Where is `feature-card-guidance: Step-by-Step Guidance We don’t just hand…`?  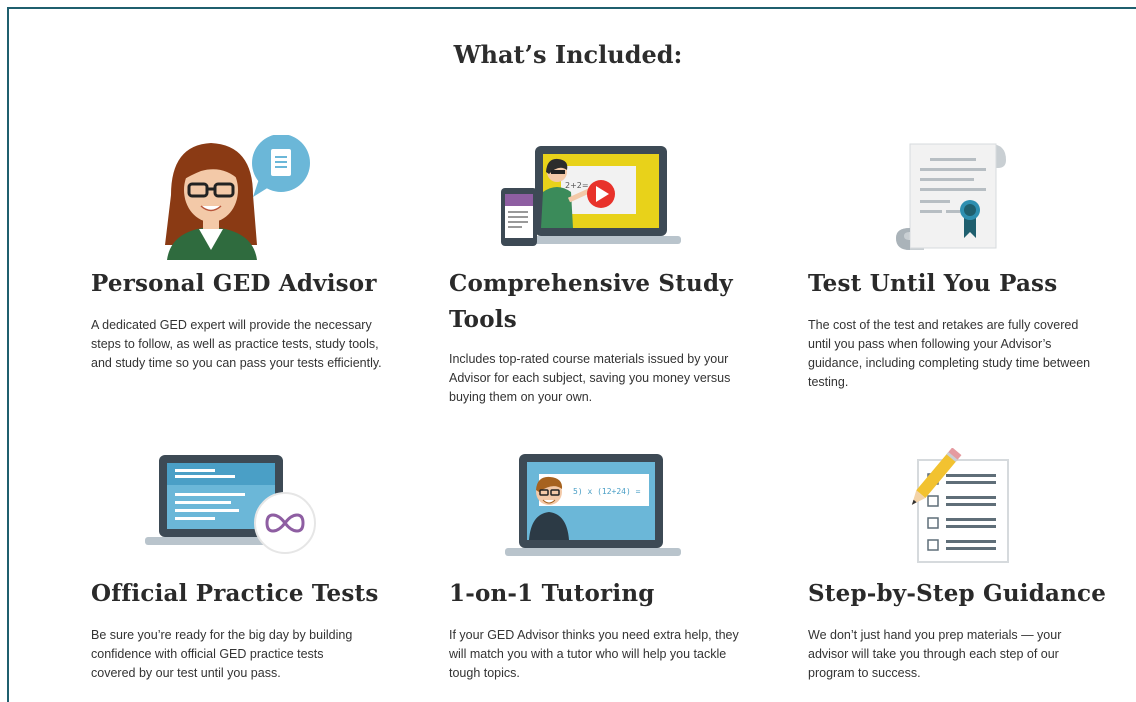 feature-card-guidance: Step-by-Step Guidance We don’t just hand… is located at coordinates (968, 568).